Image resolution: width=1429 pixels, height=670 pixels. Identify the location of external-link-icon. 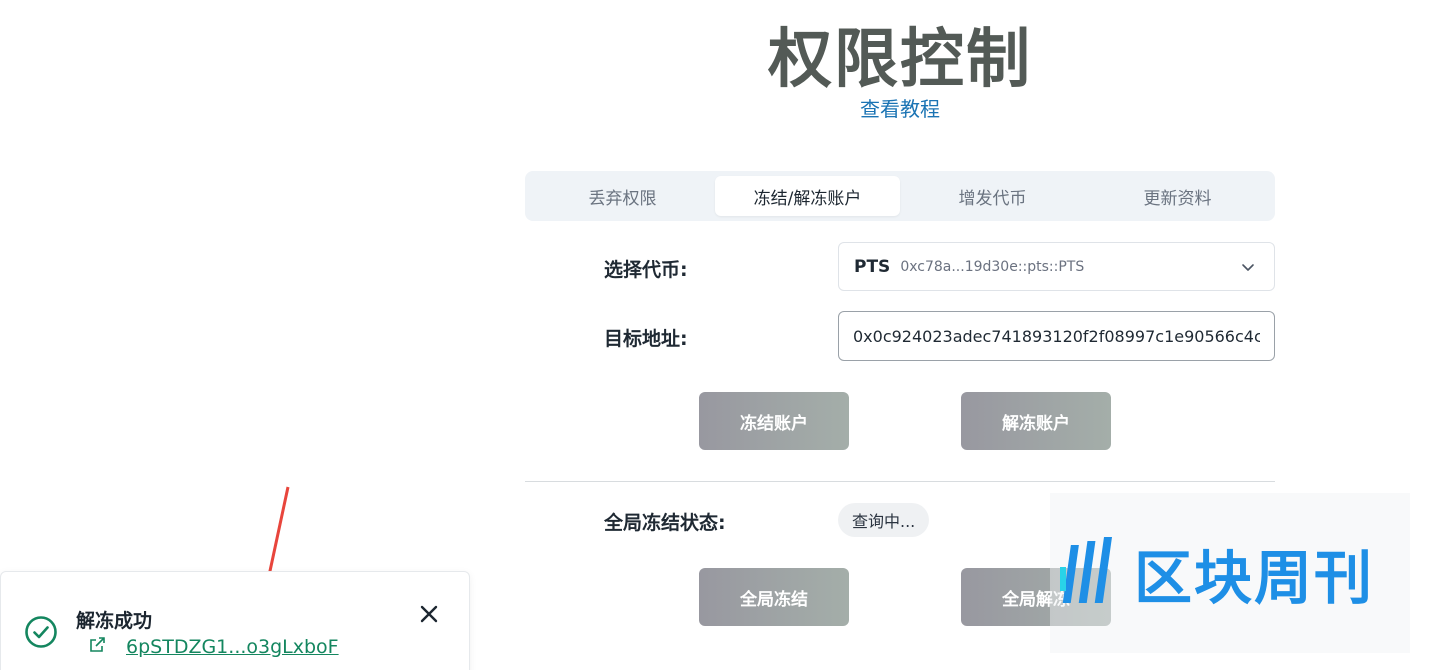
(97, 645).